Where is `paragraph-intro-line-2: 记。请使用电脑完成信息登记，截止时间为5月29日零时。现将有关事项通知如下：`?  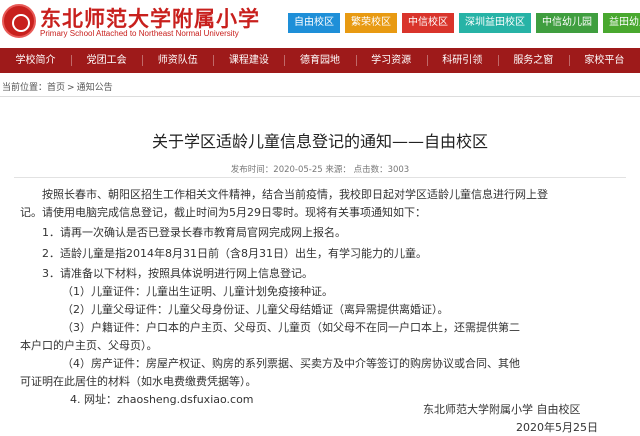 paragraph-intro-line-2: 记。请使用电脑完成信息登记，截止时间为5月29日零时。现将有关事项通知如下： is located at coordinates (223, 212).